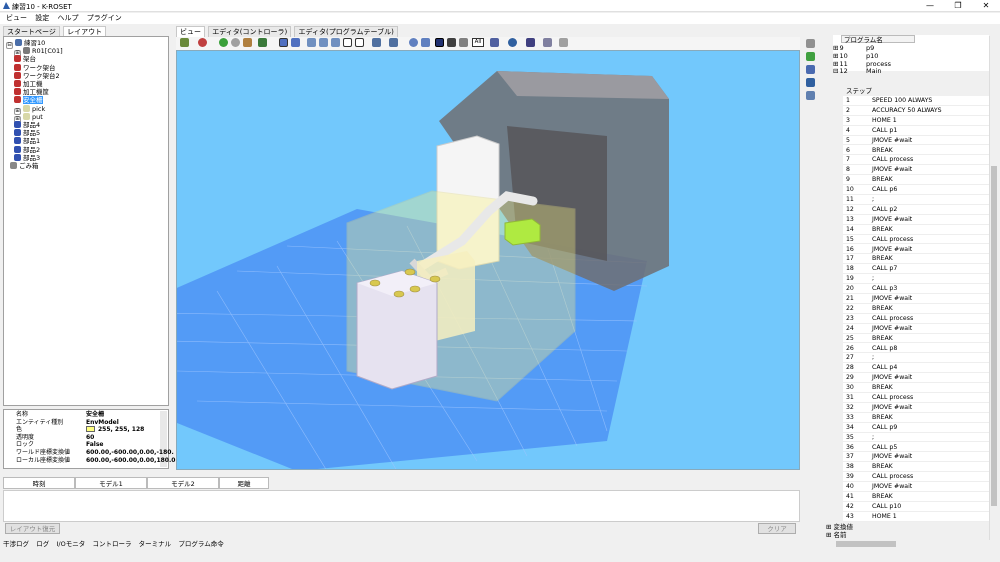 The width and height of the screenshot is (1000, 562). I want to click on tree-node: 部品3, so click(27, 157).